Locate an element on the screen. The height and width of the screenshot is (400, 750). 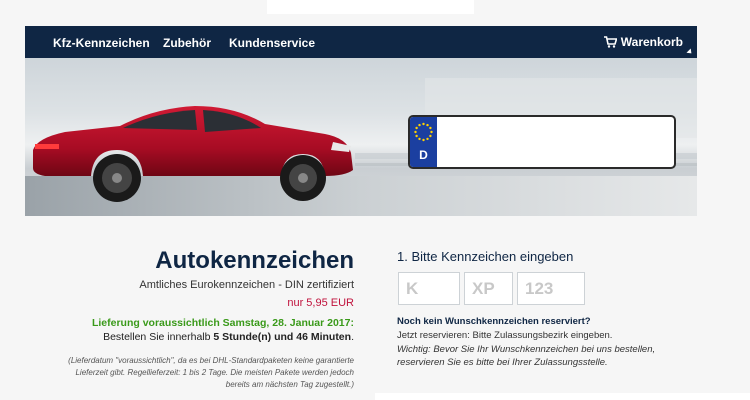
nav-item-kundenservice: Kundenservice is located at coordinates (272, 43).